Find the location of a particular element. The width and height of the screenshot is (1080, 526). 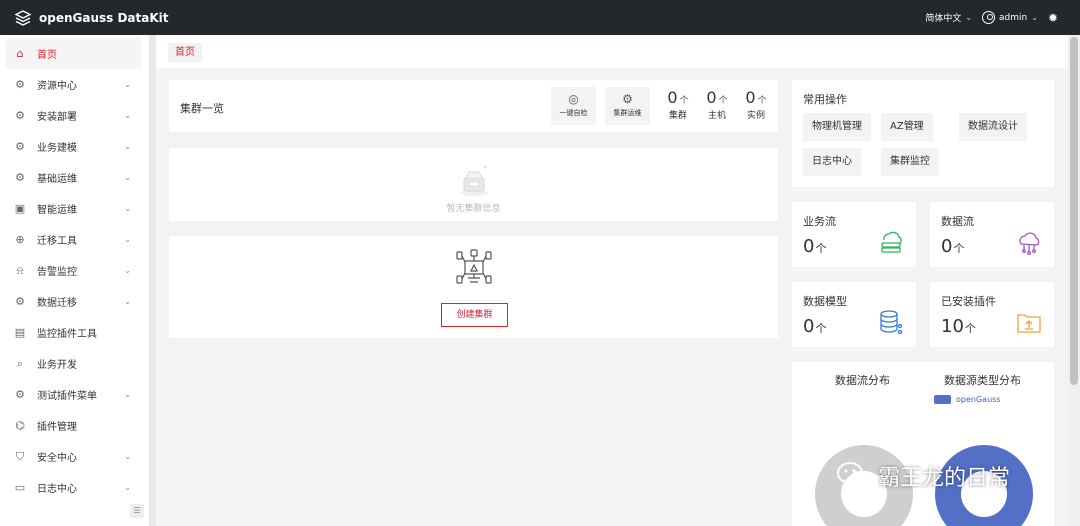

language-label: 简体中文 is located at coordinates (943, 19).